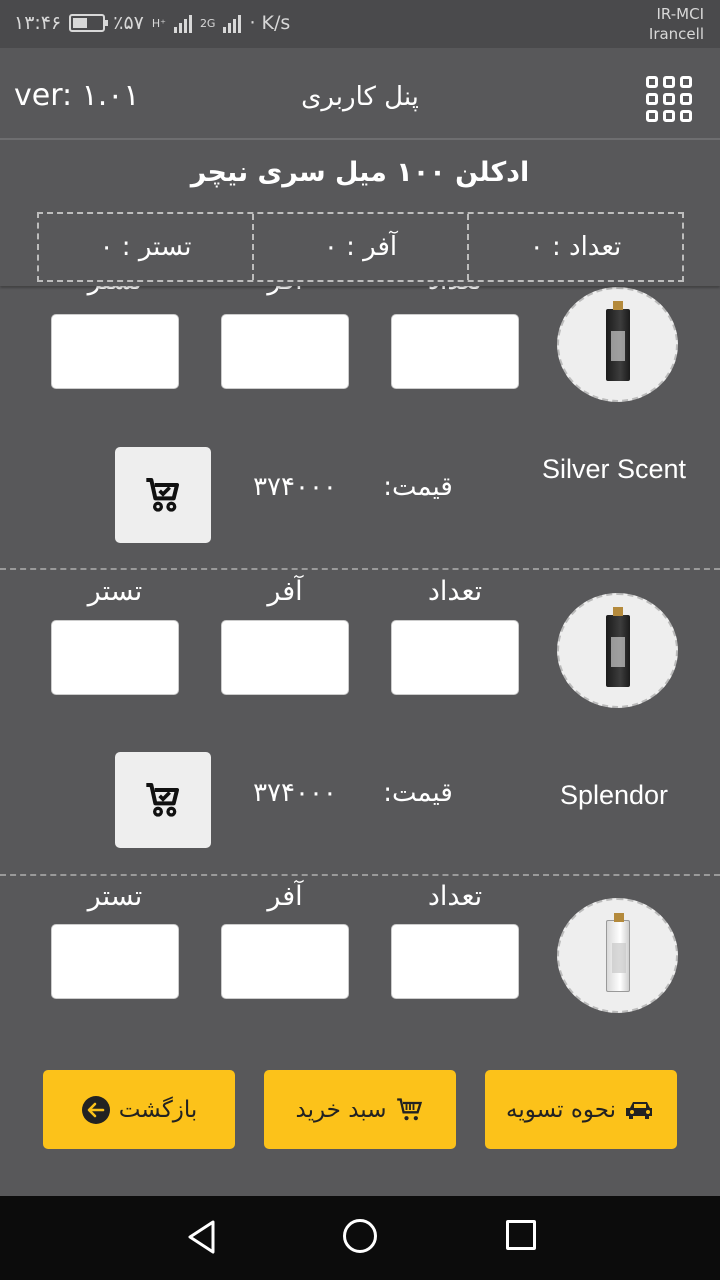  I want to click on cart-icon, so click(410, 1110).